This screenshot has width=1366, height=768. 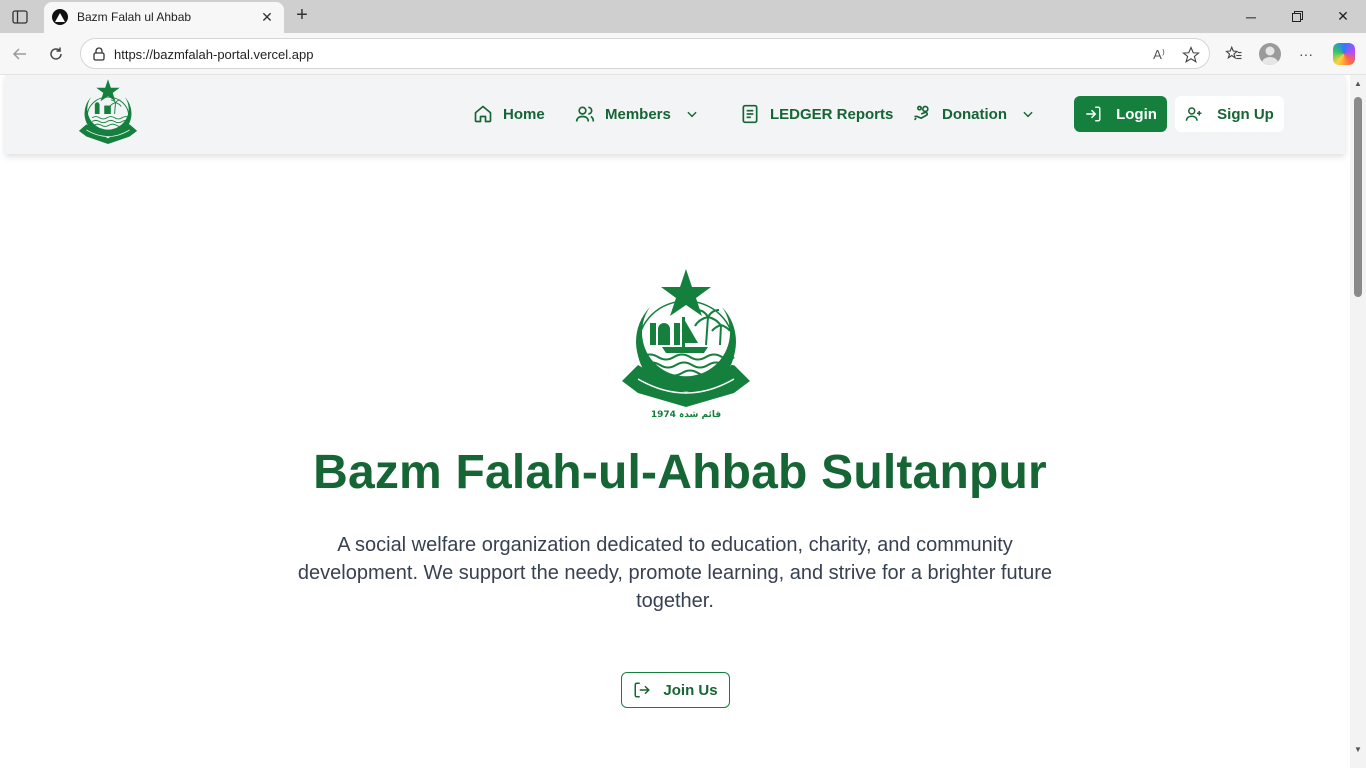 I want to click on site-info-icon, so click(x=99, y=54).